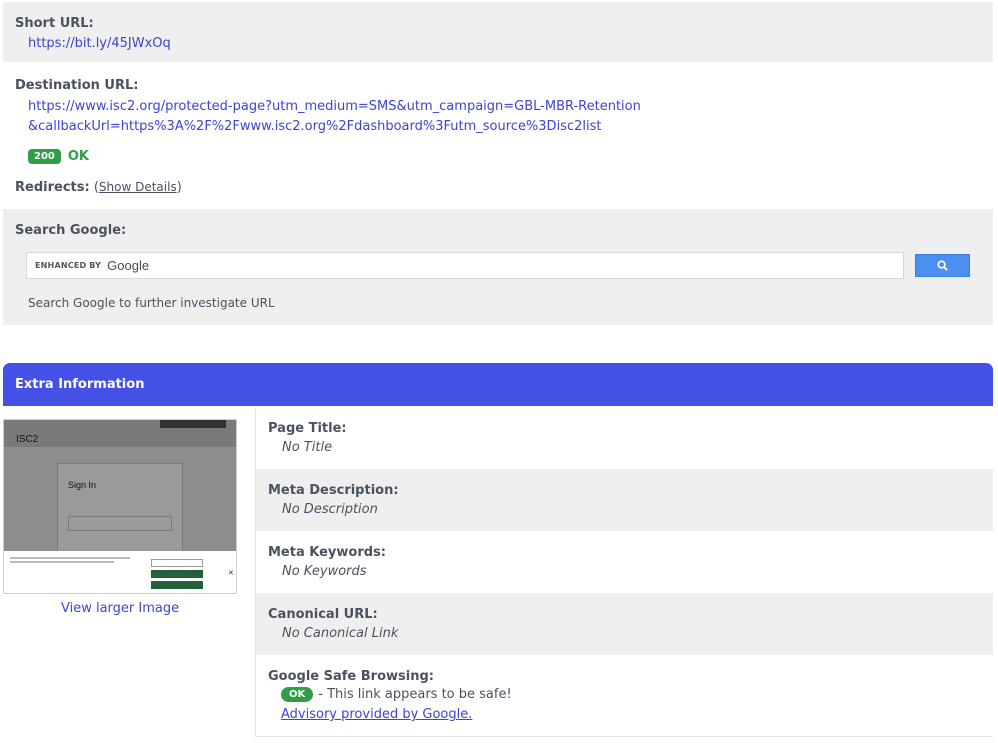  I want to click on meta-keywords-value: No Keywords, so click(324, 571).